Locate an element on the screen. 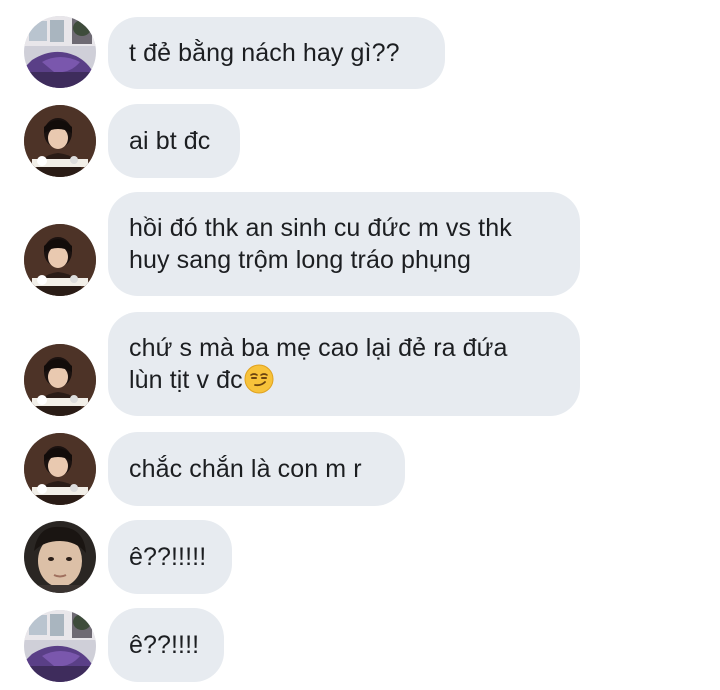 The image size is (720, 690). message-text: ê??!!!! is located at coordinates (164, 645).